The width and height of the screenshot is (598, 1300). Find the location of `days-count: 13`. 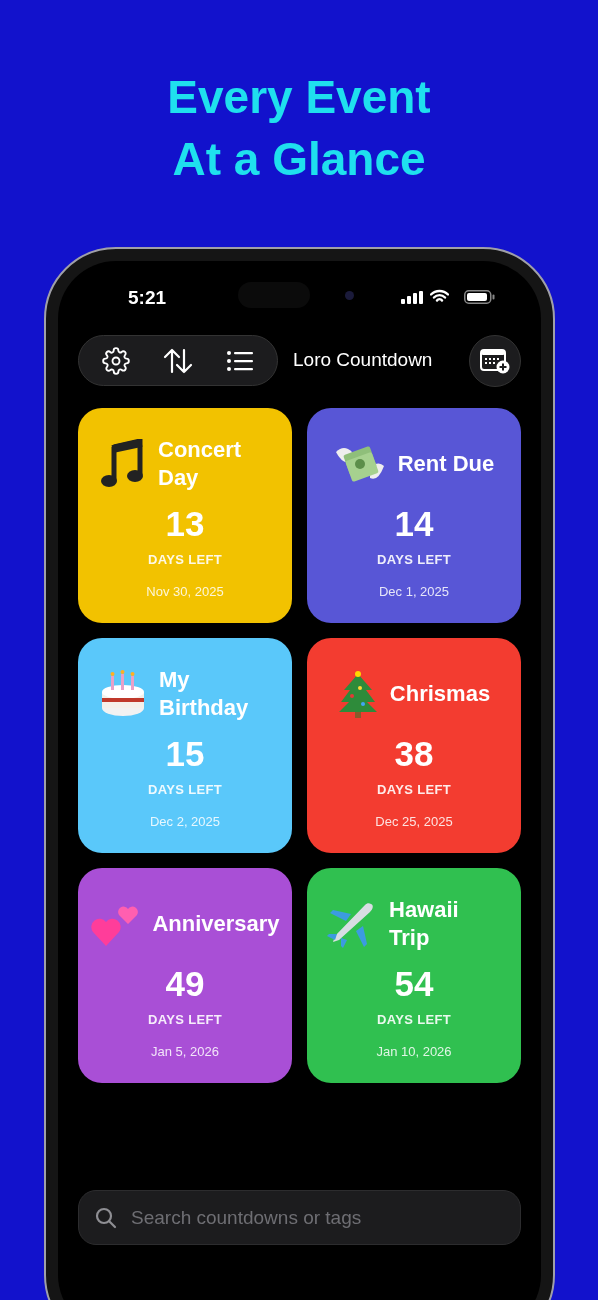

days-count: 13 is located at coordinates (185, 524).